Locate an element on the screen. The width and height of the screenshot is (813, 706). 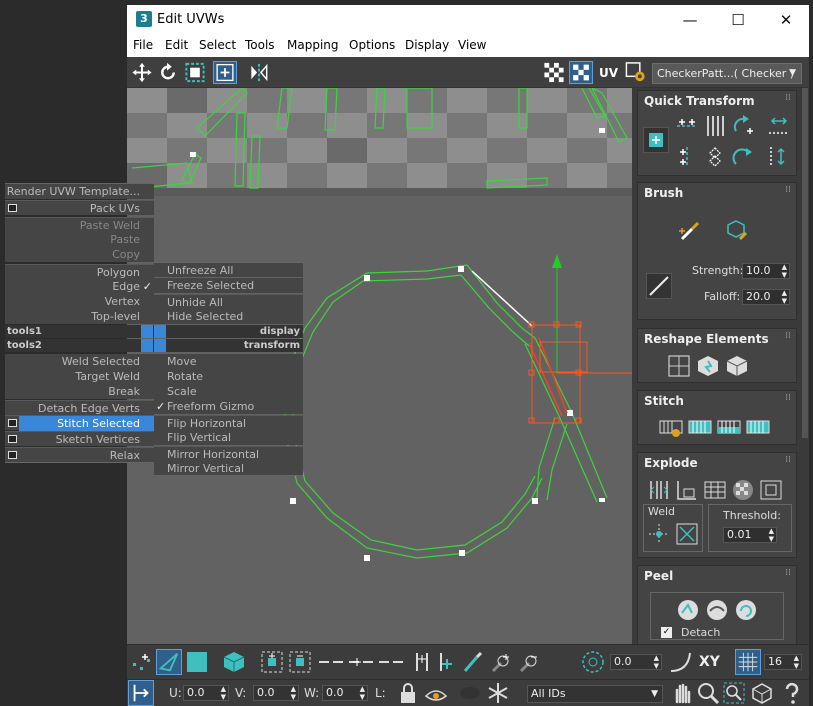
flatten-by-smoothing-icon is located at coordinates (743, 490).